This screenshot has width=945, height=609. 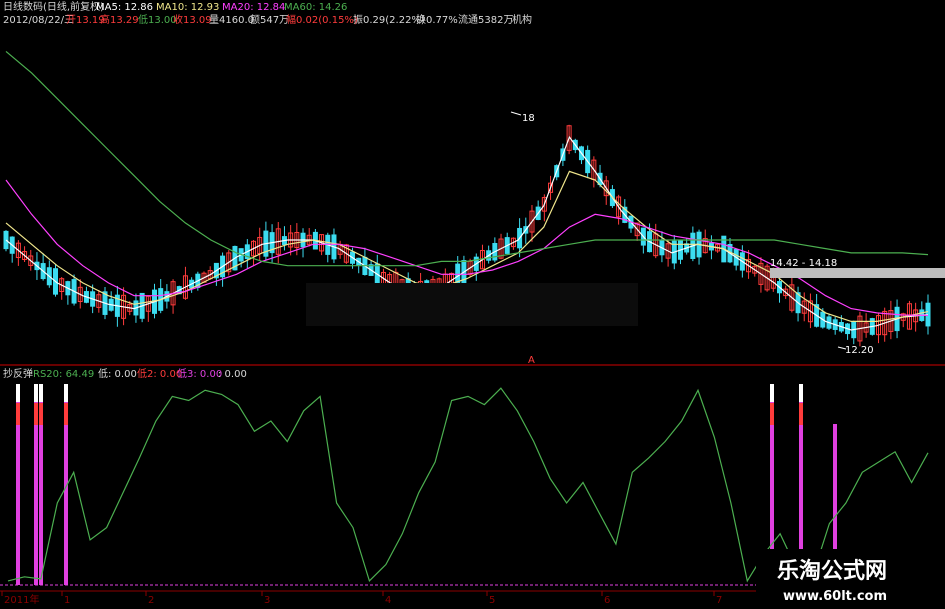 I want to click on indicator-rs20: RS20: 64.49, so click(x=63, y=374).